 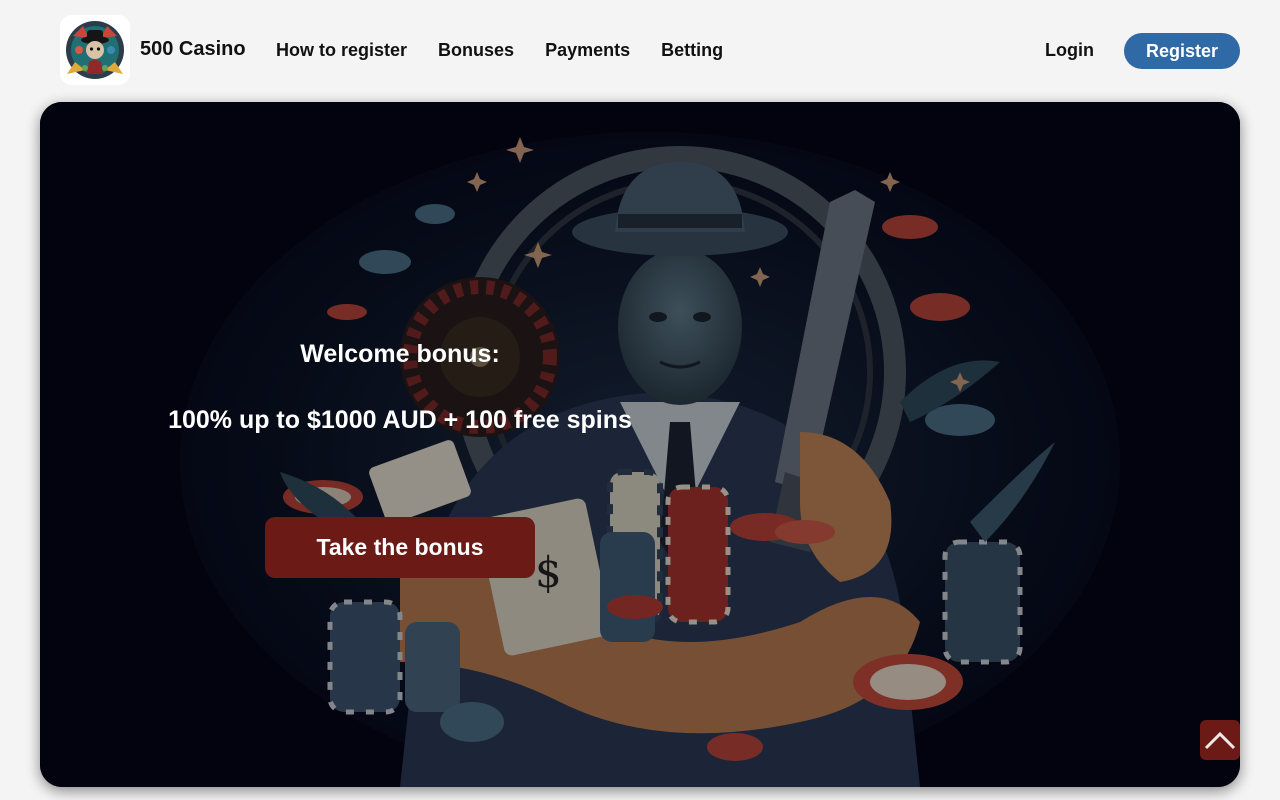 I want to click on chevron-up-icon, so click(x=1220, y=740).